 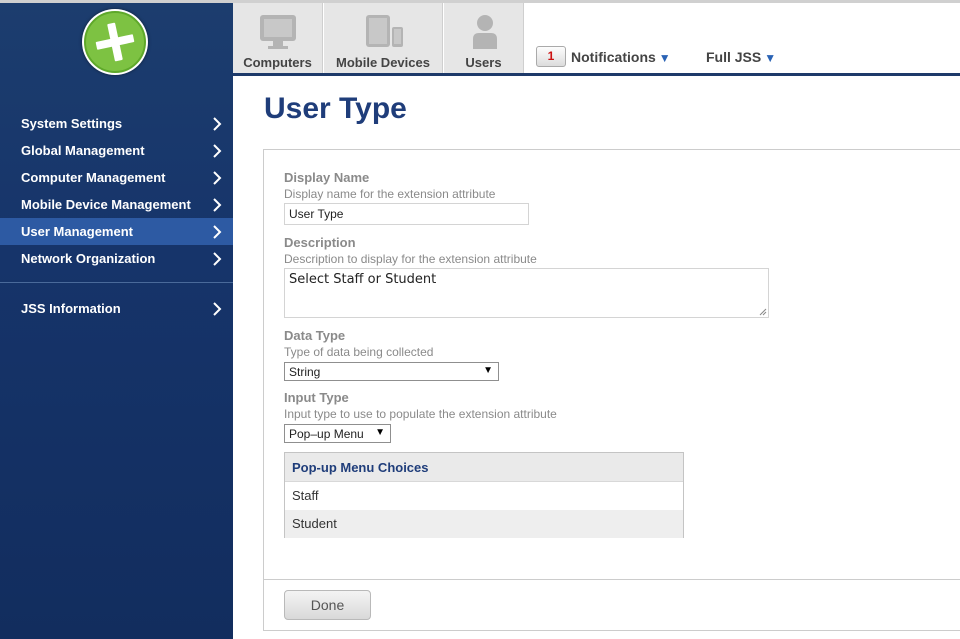 I want to click on sidebar-item-label: User Management, so click(x=77, y=231).